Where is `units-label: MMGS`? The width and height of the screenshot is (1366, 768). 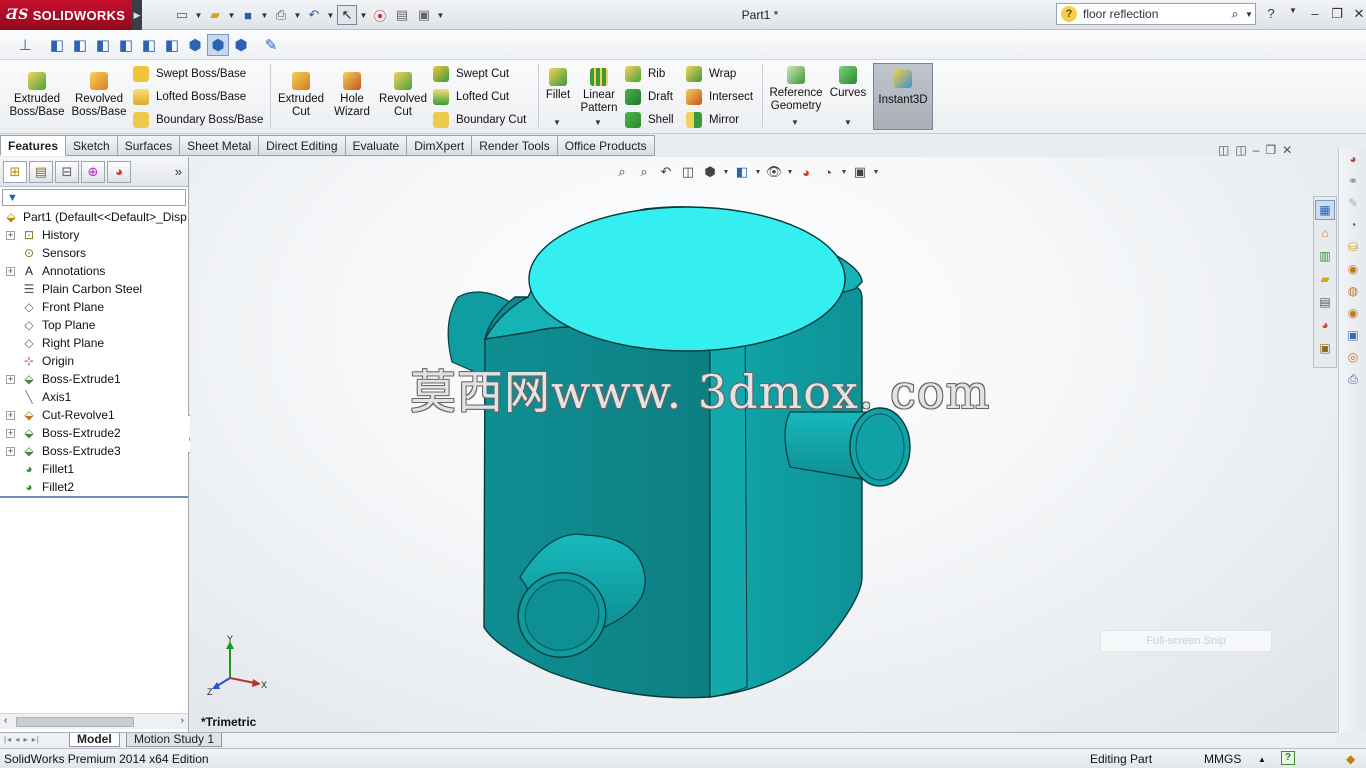
units-label: MMGS is located at coordinates (1222, 759).